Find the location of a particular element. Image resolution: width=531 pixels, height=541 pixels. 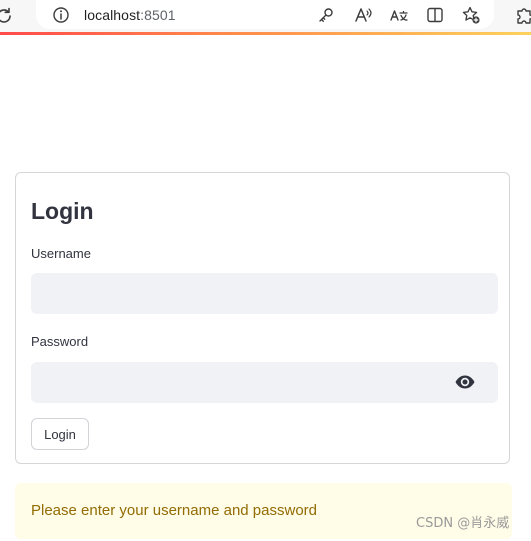

split-screen-icon is located at coordinates (435, 15).